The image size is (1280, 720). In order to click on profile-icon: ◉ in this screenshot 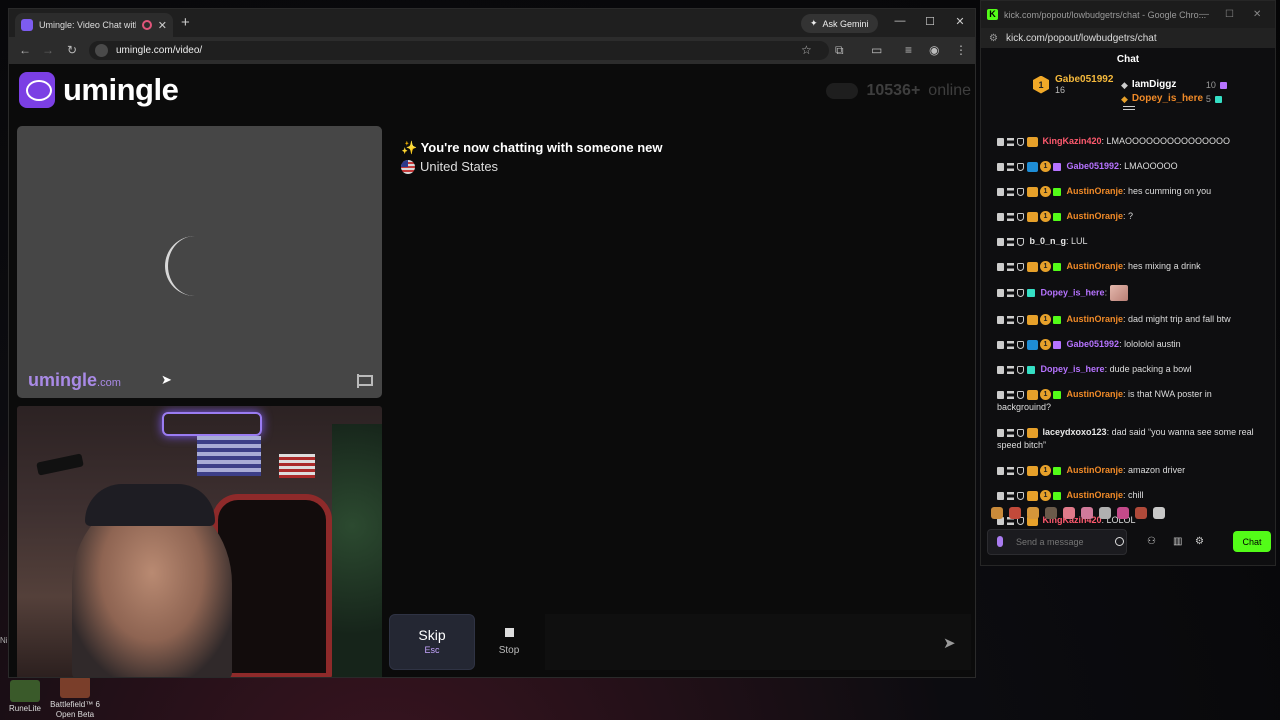, I will do `click(934, 50)`.